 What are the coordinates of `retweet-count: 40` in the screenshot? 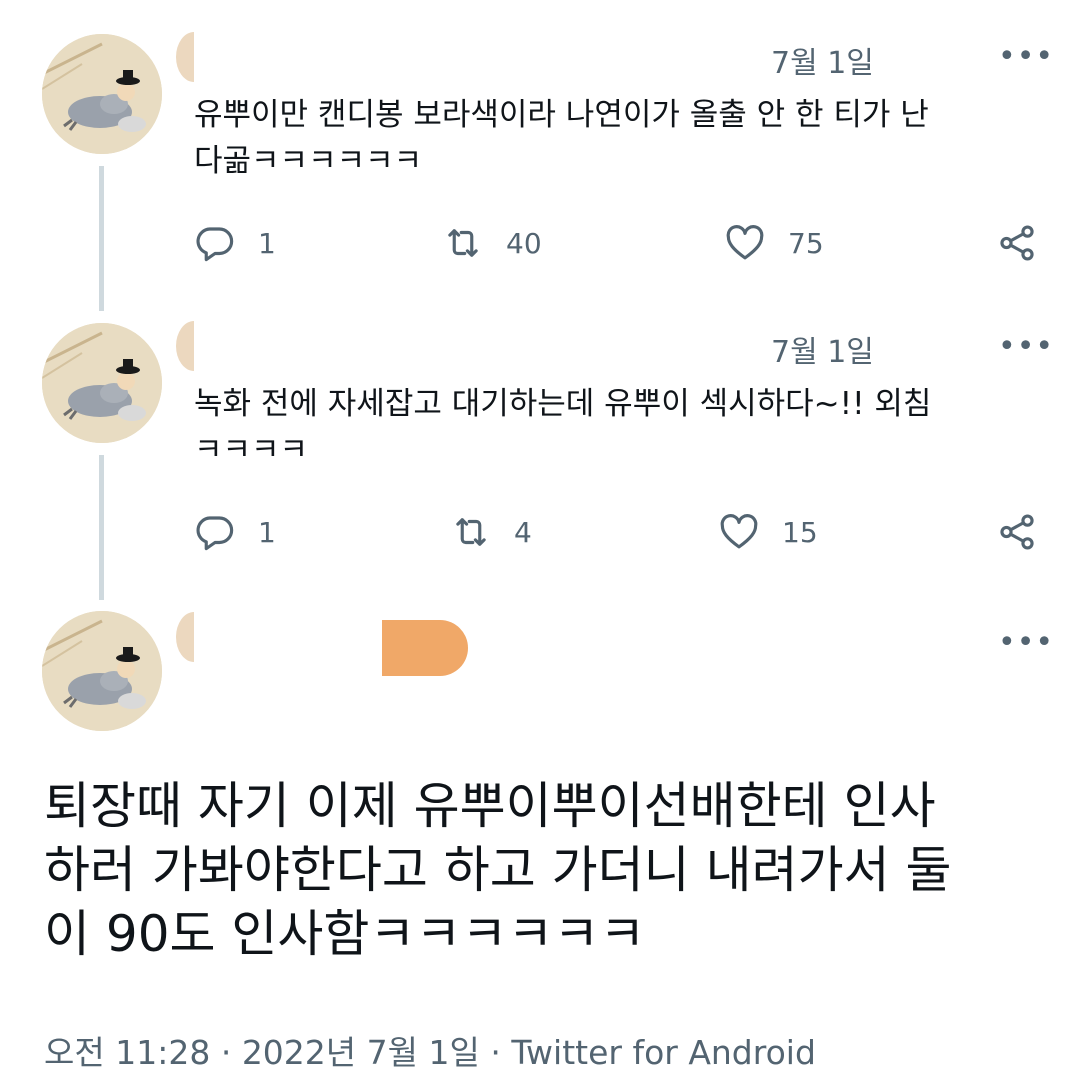 It's located at (524, 243).